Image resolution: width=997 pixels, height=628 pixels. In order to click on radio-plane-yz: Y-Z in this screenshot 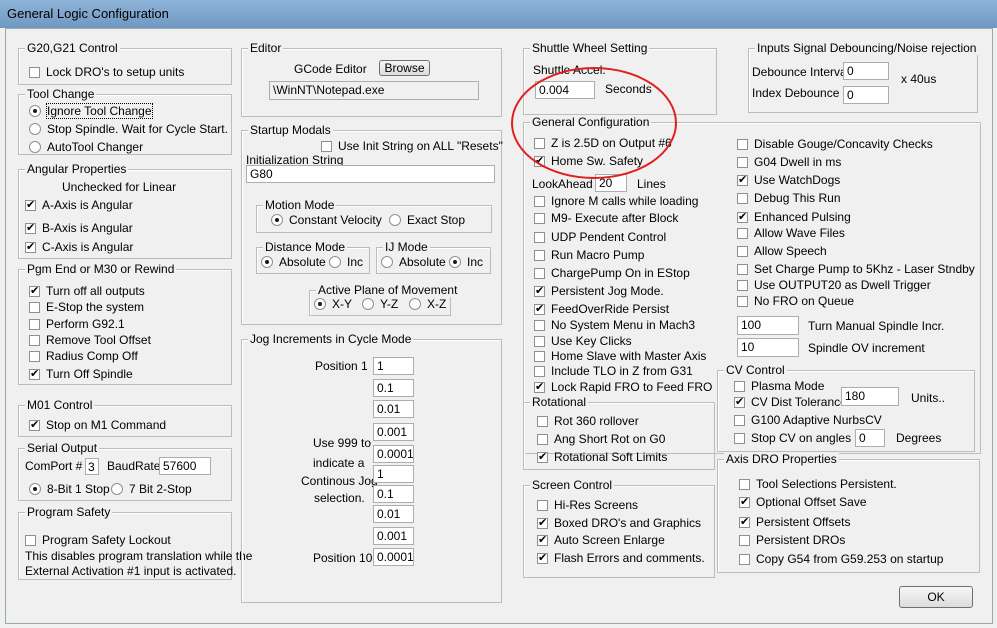, I will do `click(380, 304)`.